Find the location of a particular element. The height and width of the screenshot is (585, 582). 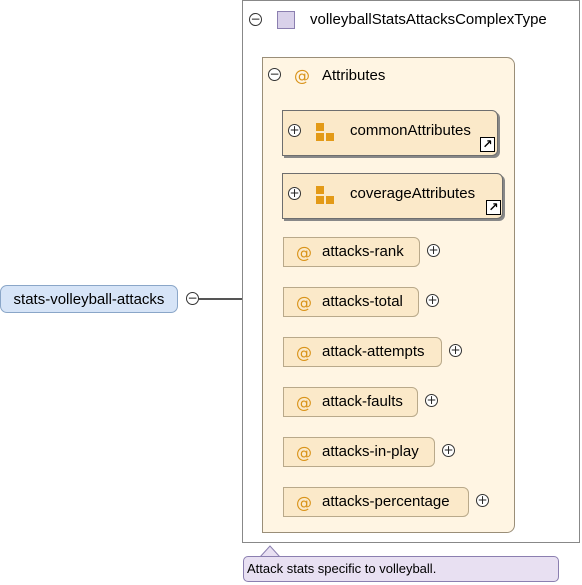

root-element-label: stats-volleyball-attacks is located at coordinates (89, 299).